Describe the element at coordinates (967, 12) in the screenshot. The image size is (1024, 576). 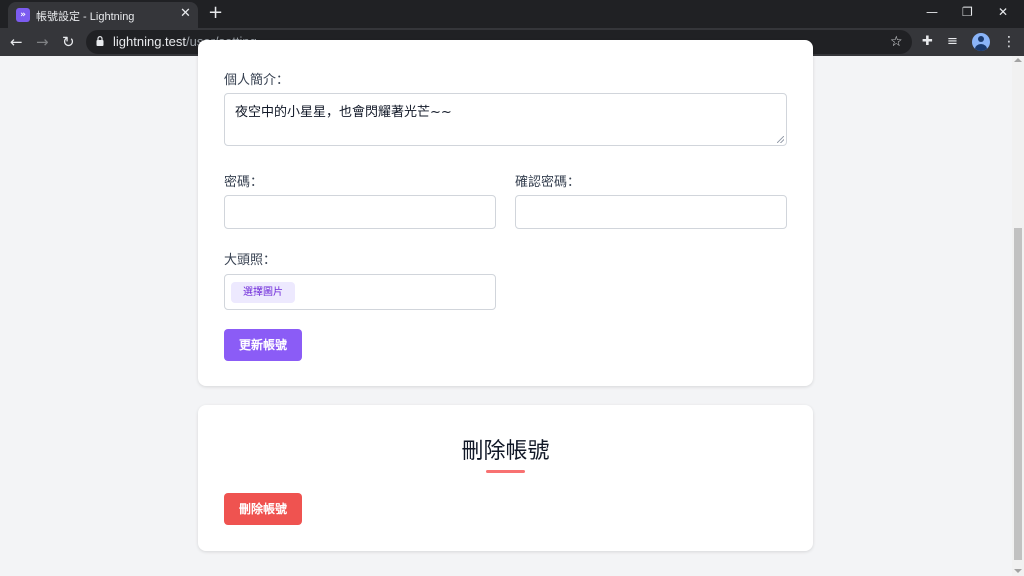
I see `window-restore-button: ❐` at that location.